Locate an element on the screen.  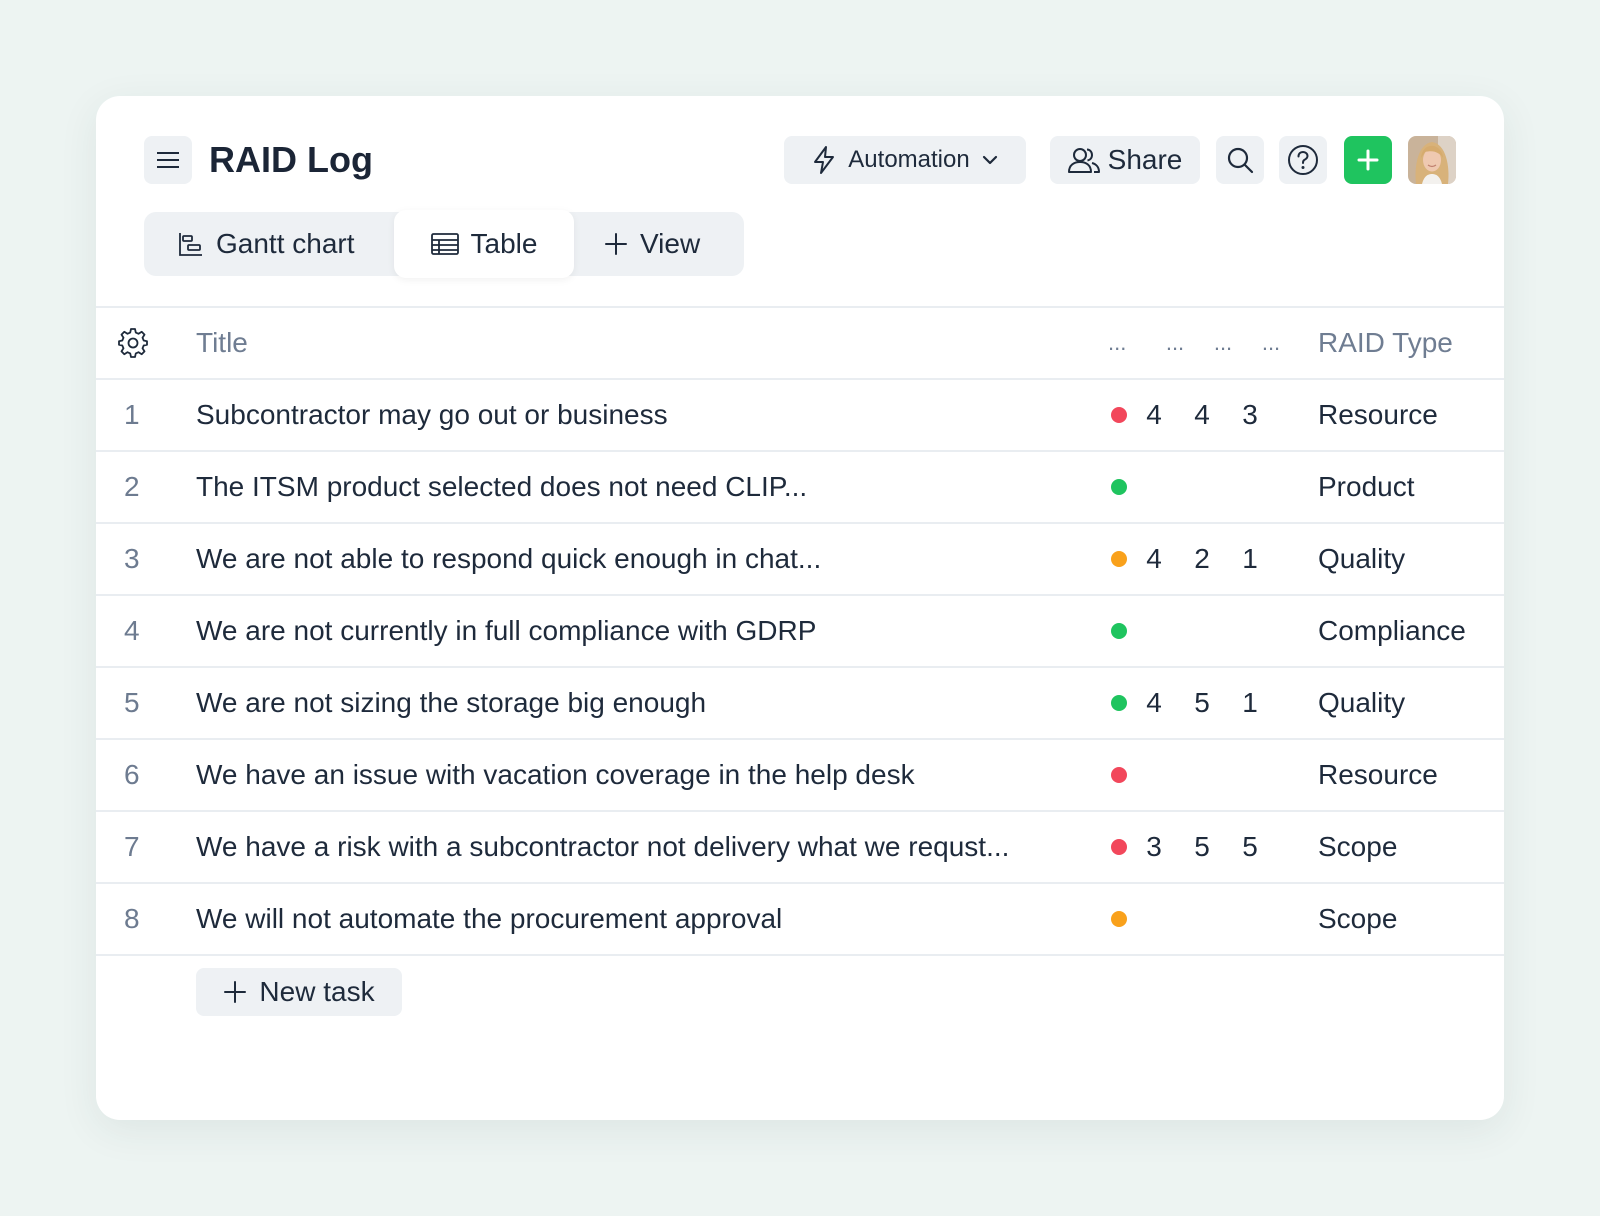
row-value-c: 5 is located at coordinates (1250, 847).